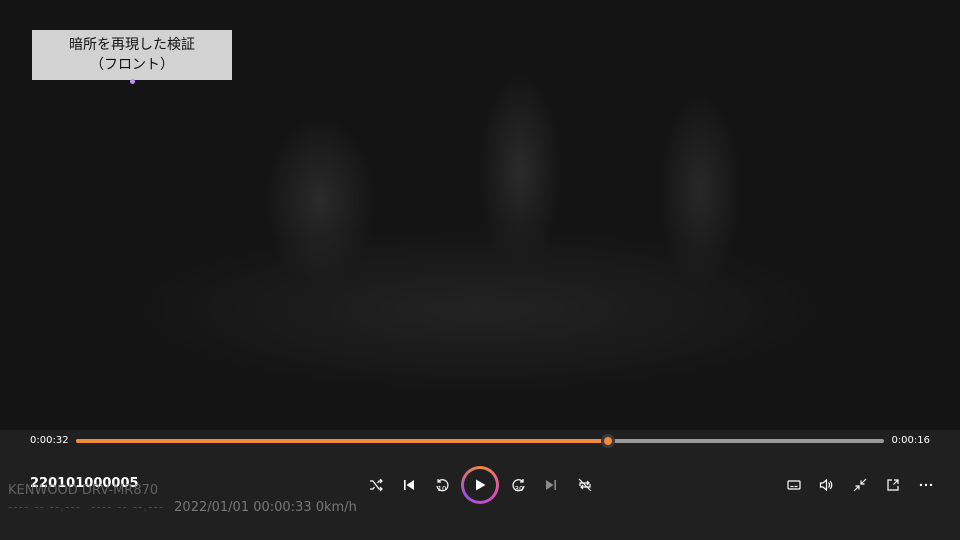 Image resolution: width=960 pixels, height=540 pixels. I want to click on exit-fullscreen-button, so click(860, 485).